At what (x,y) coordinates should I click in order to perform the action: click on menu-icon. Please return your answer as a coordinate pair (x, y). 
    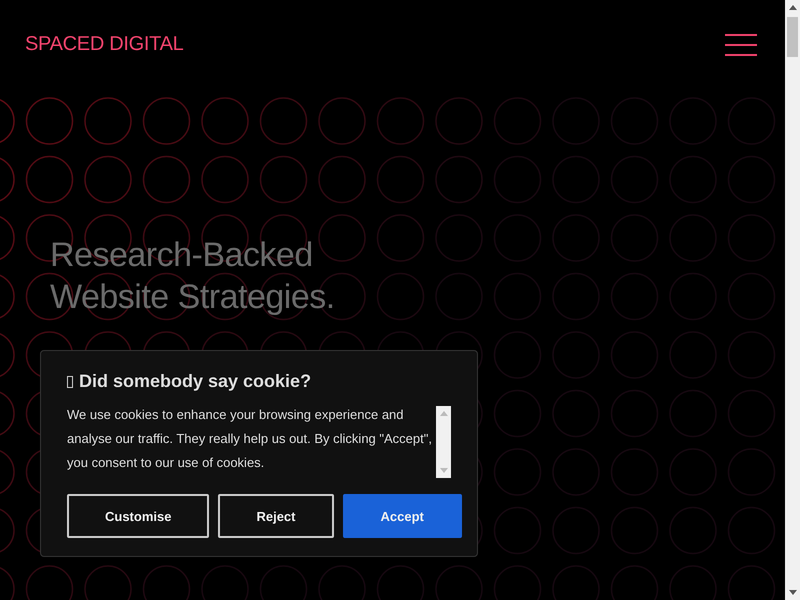
    Looking at the image, I should click on (741, 45).